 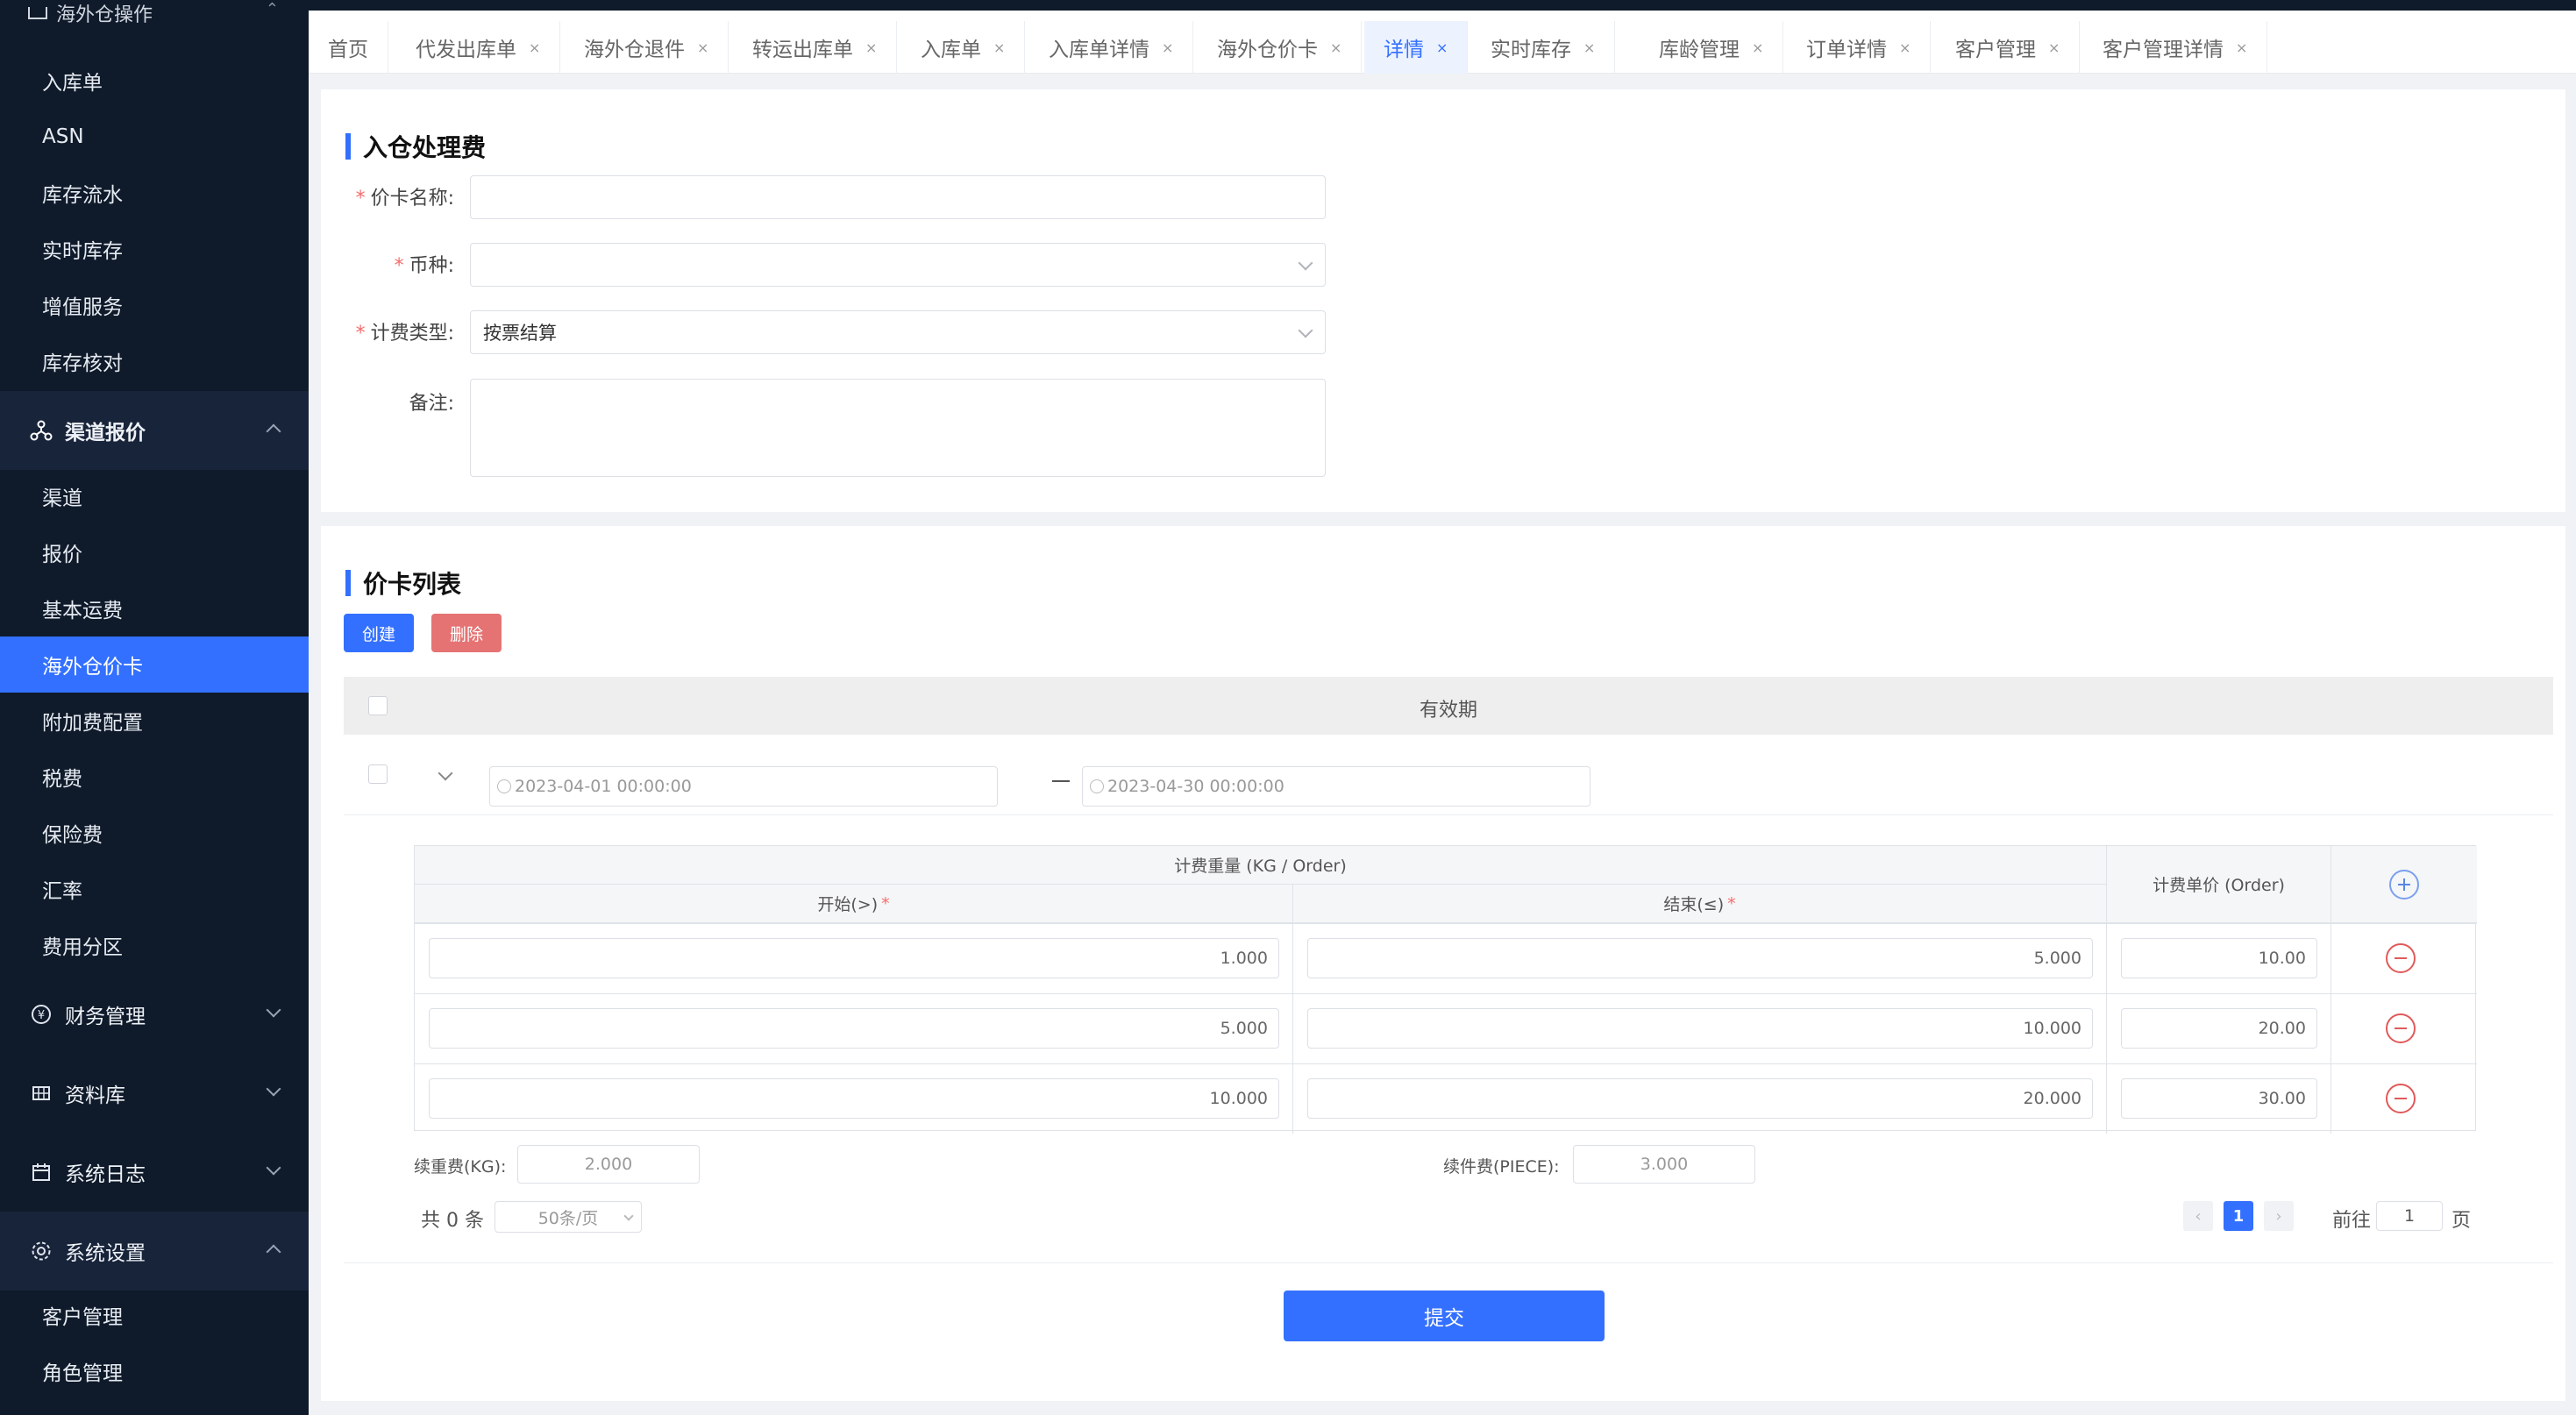 What do you see at coordinates (2238, 1216) in the screenshot?
I see `page-button-current: 1` at bounding box center [2238, 1216].